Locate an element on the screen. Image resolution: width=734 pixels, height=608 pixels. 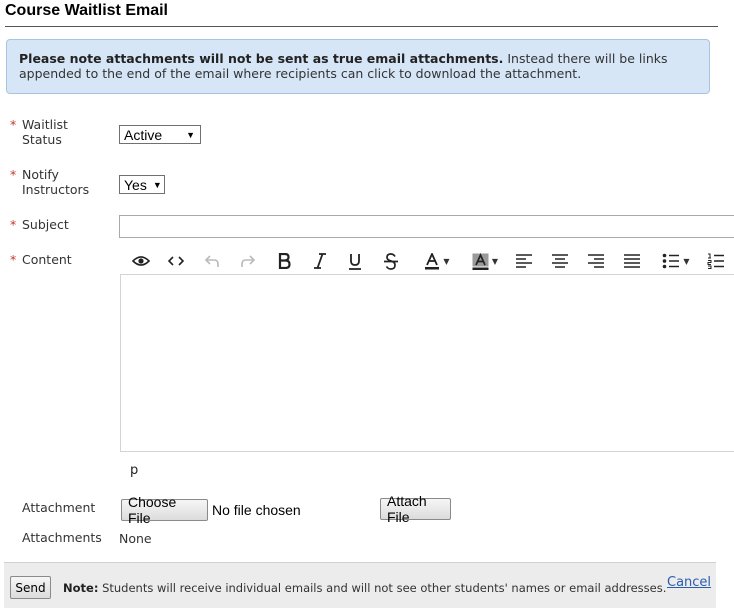
align-right-icon is located at coordinates (596, 261).